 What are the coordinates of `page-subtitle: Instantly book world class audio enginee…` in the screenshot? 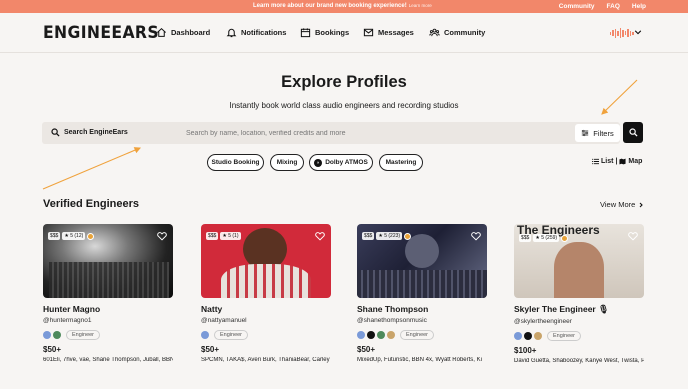 It's located at (344, 105).